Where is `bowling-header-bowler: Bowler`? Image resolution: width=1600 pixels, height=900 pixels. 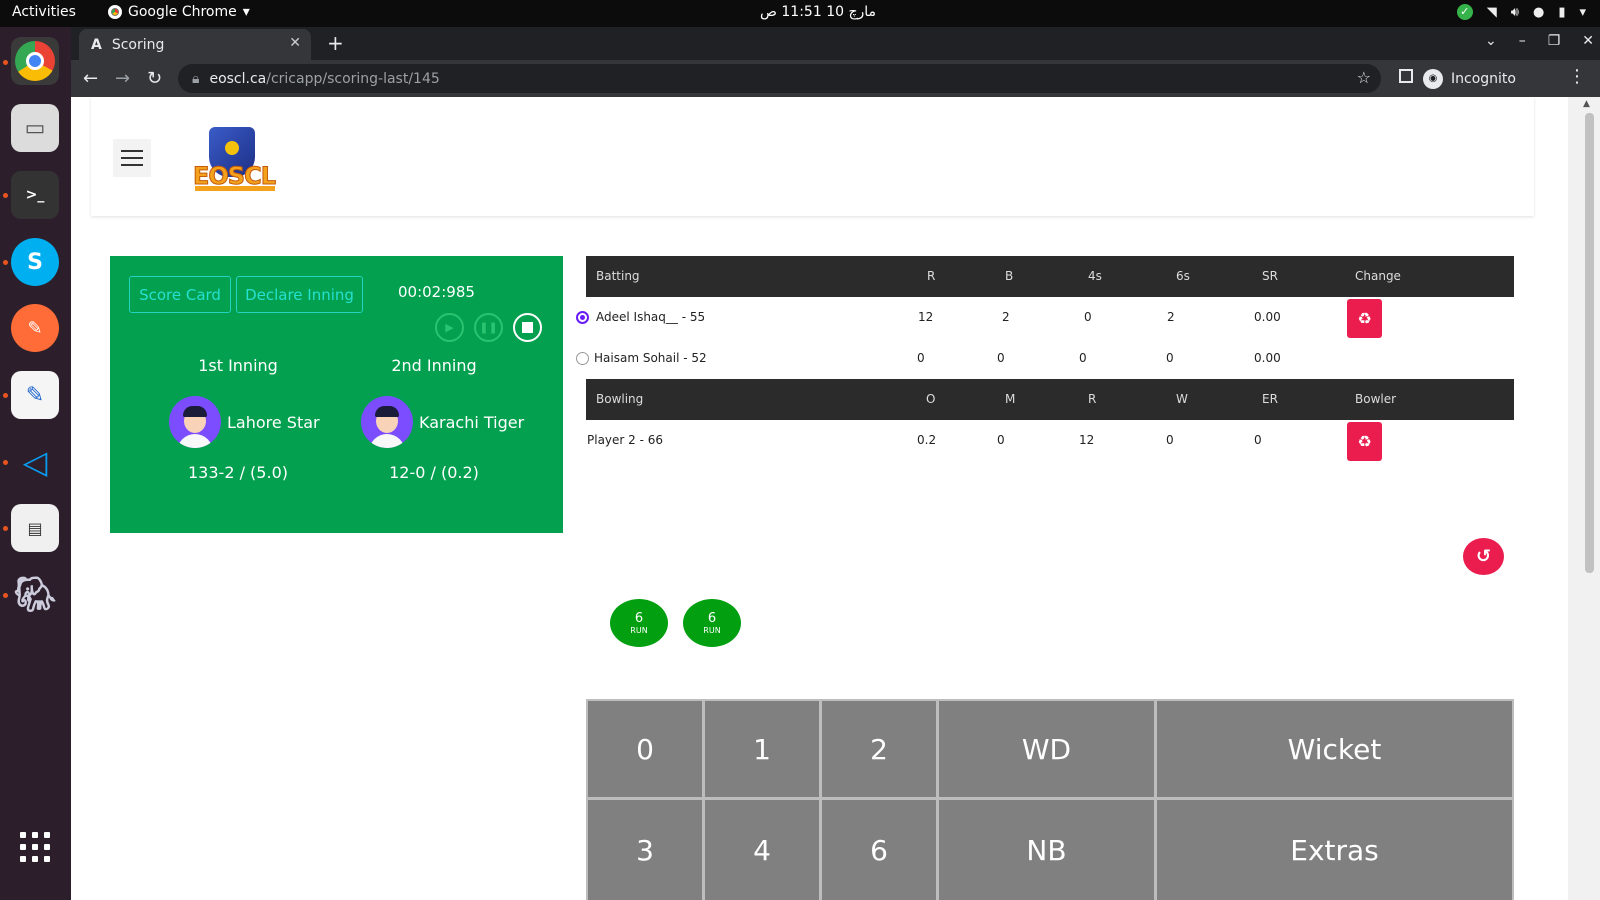 bowling-header-bowler: Bowler is located at coordinates (1376, 399).